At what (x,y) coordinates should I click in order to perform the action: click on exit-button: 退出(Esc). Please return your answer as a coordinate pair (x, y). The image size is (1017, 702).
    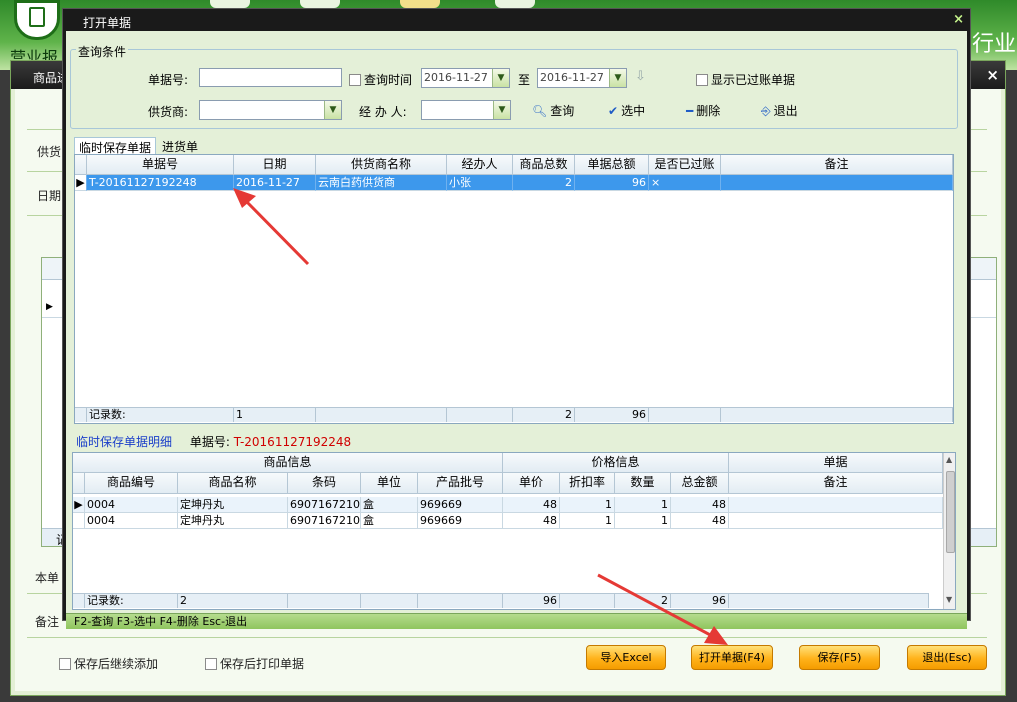
    Looking at the image, I should click on (947, 657).